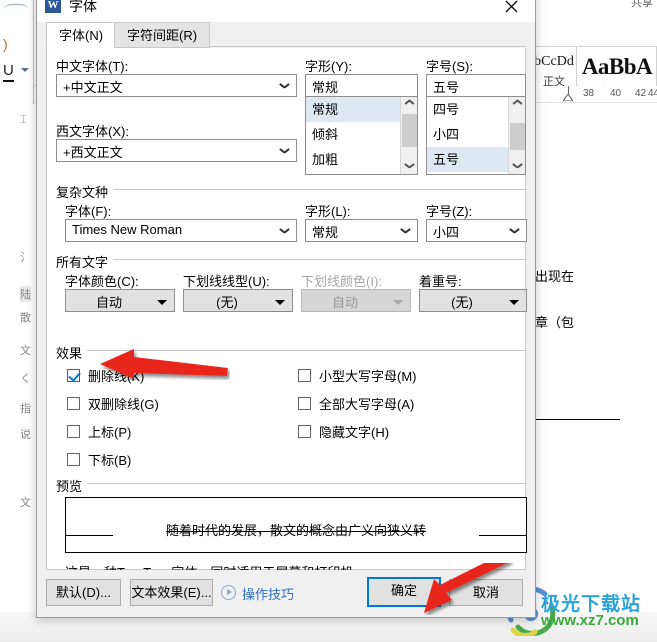  What do you see at coordinates (108, 302) in the screenshot?
I see `font-color-value: 自动` at bounding box center [108, 302].